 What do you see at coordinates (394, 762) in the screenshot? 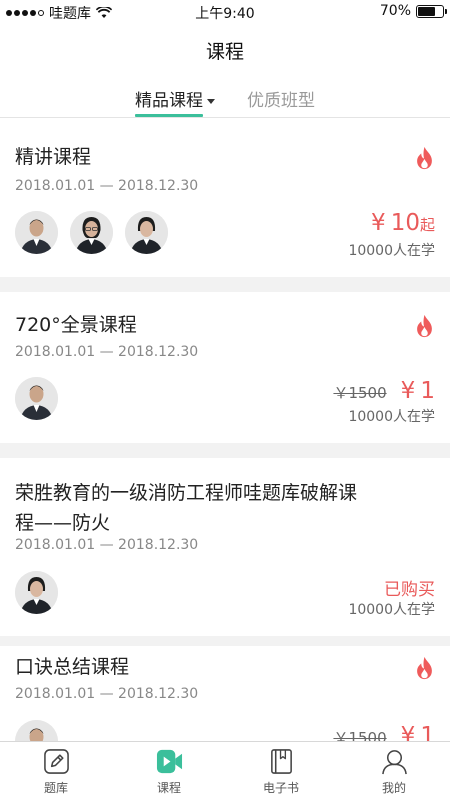
I see `user-icon` at bounding box center [394, 762].